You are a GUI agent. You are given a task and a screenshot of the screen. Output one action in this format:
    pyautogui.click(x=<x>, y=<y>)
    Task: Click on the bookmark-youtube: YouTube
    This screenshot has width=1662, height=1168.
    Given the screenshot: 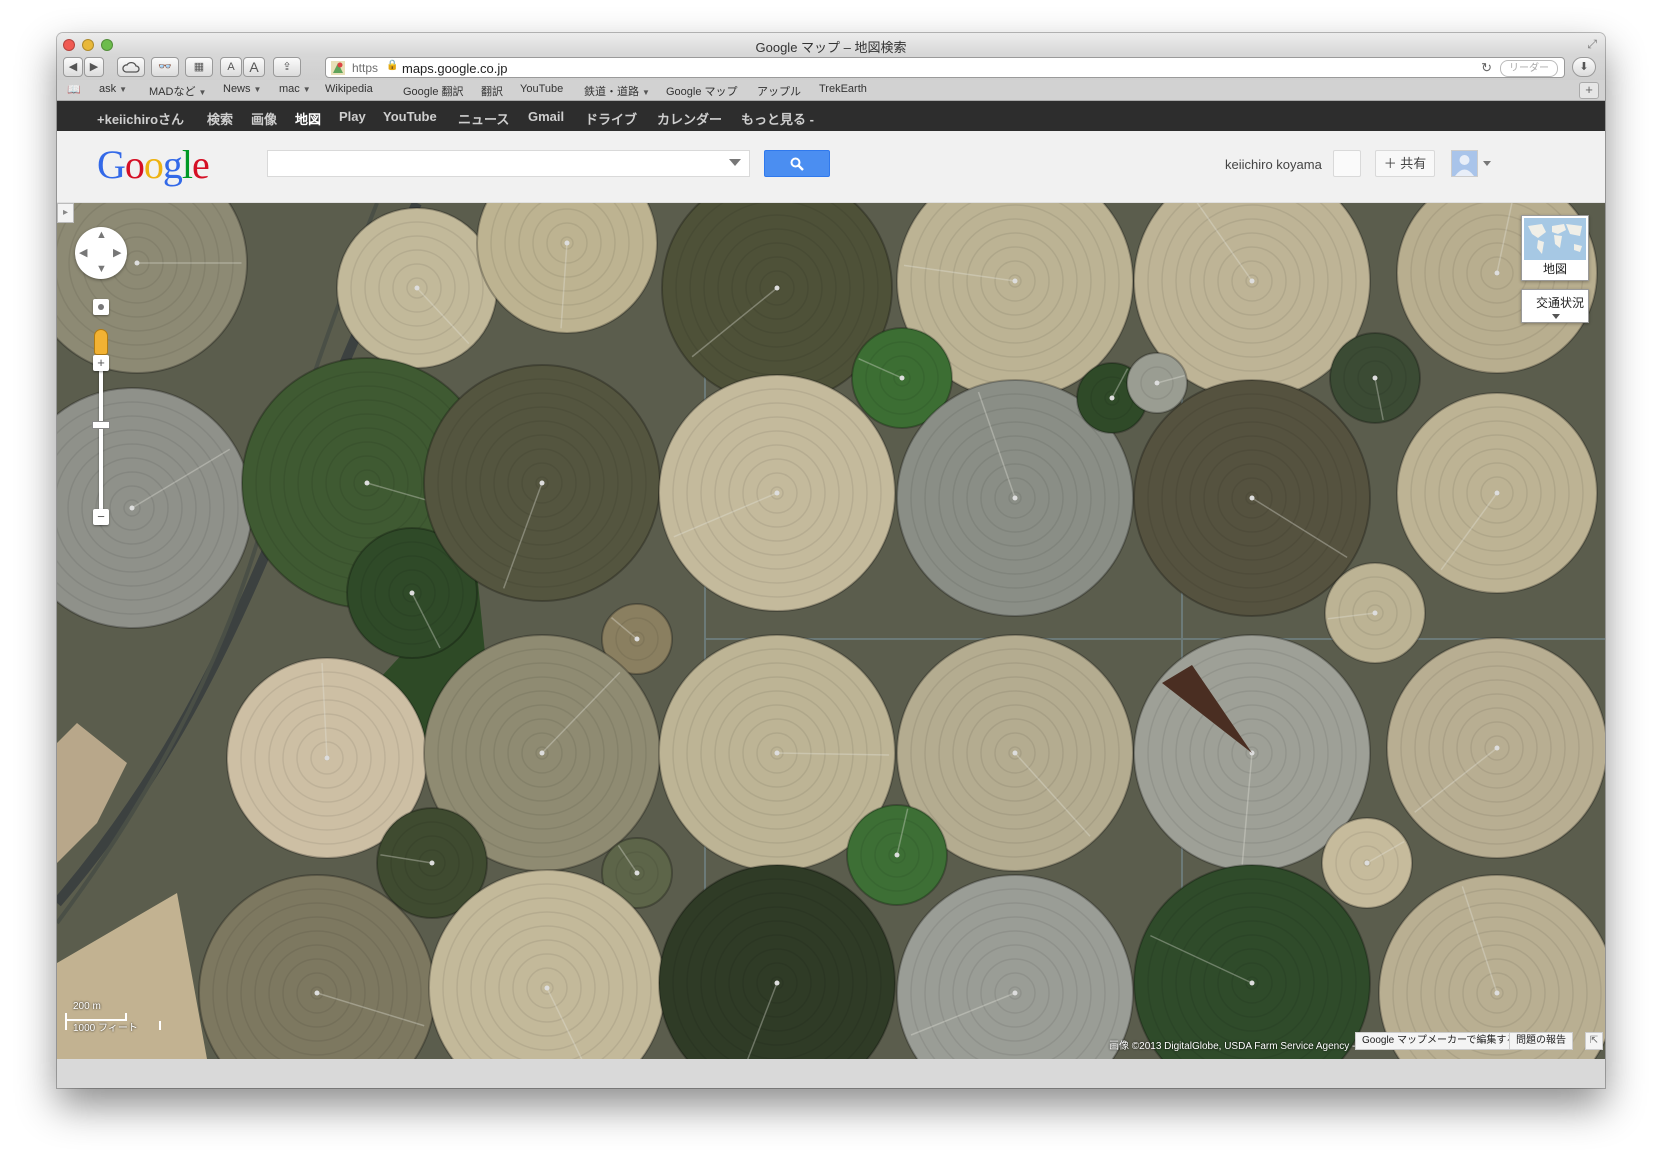 What is the action you would take?
    pyautogui.click(x=541, y=89)
    